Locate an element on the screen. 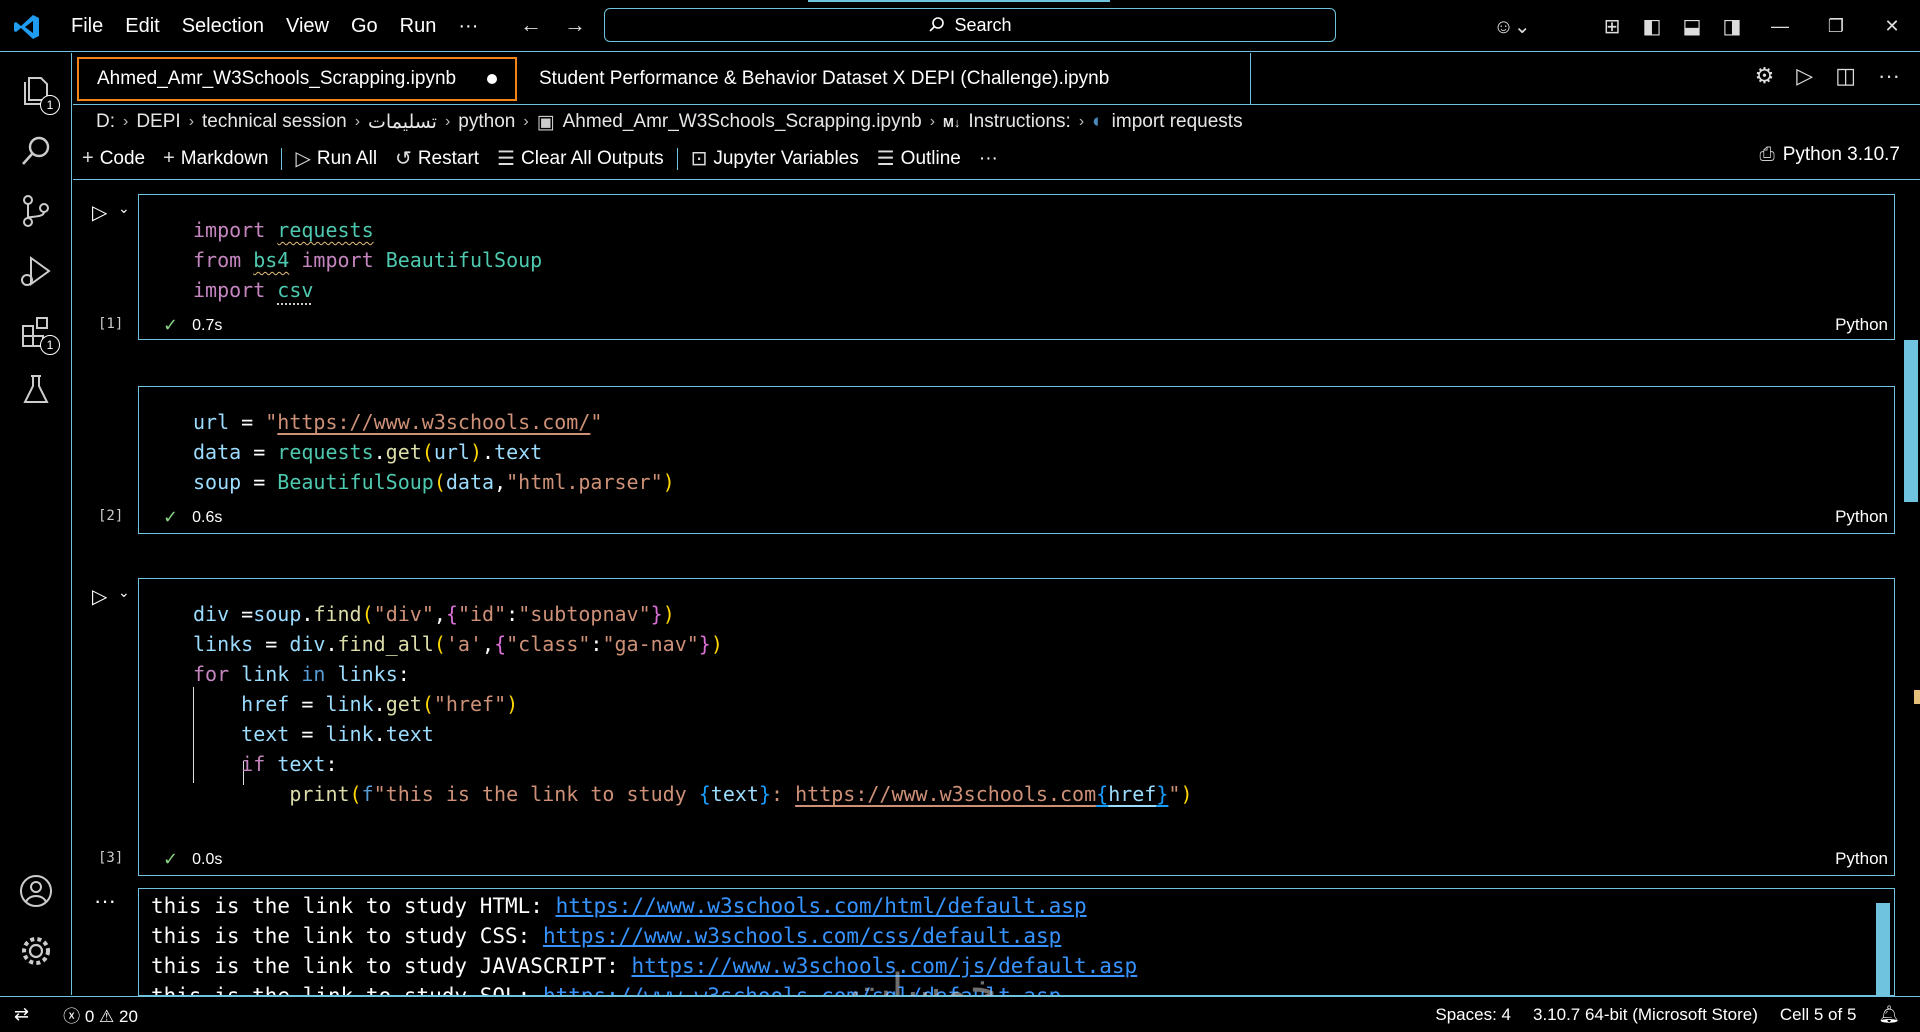 The height and width of the screenshot is (1032, 1920). problems-indicator: ⓧ 0 ⚠ 20 is located at coordinates (100, 1014).